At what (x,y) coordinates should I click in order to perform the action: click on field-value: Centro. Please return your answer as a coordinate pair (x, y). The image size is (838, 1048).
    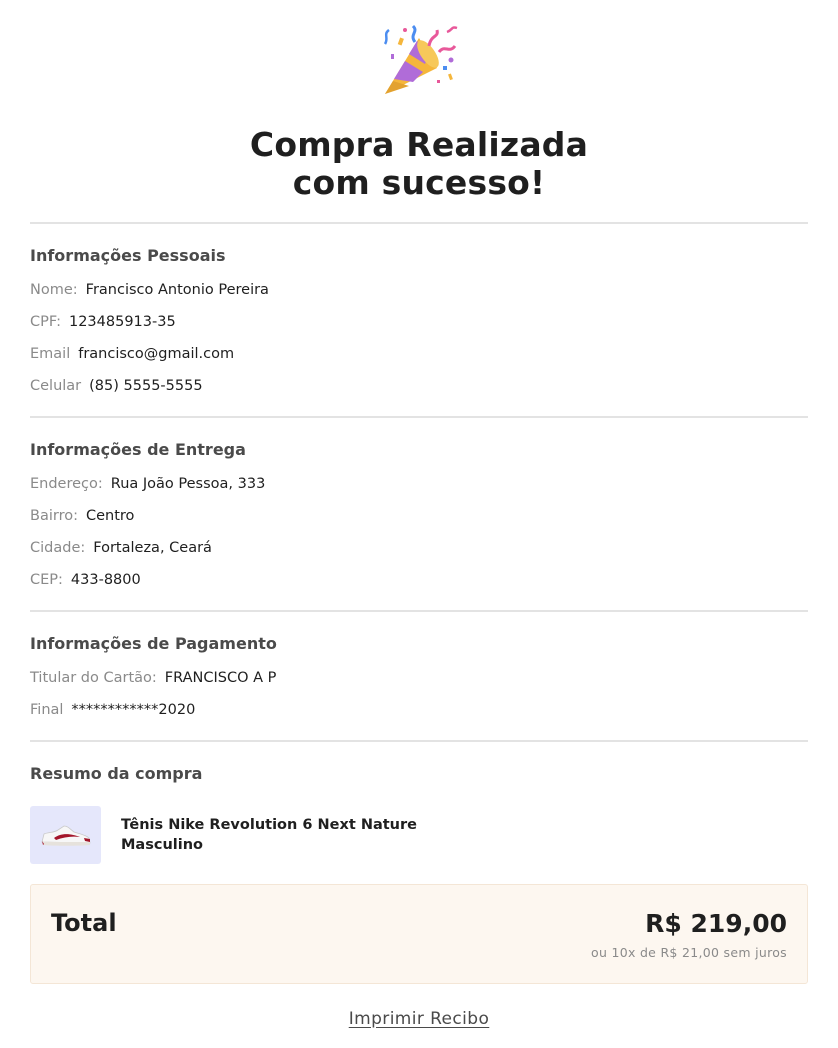
    Looking at the image, I should click on (110, 516).